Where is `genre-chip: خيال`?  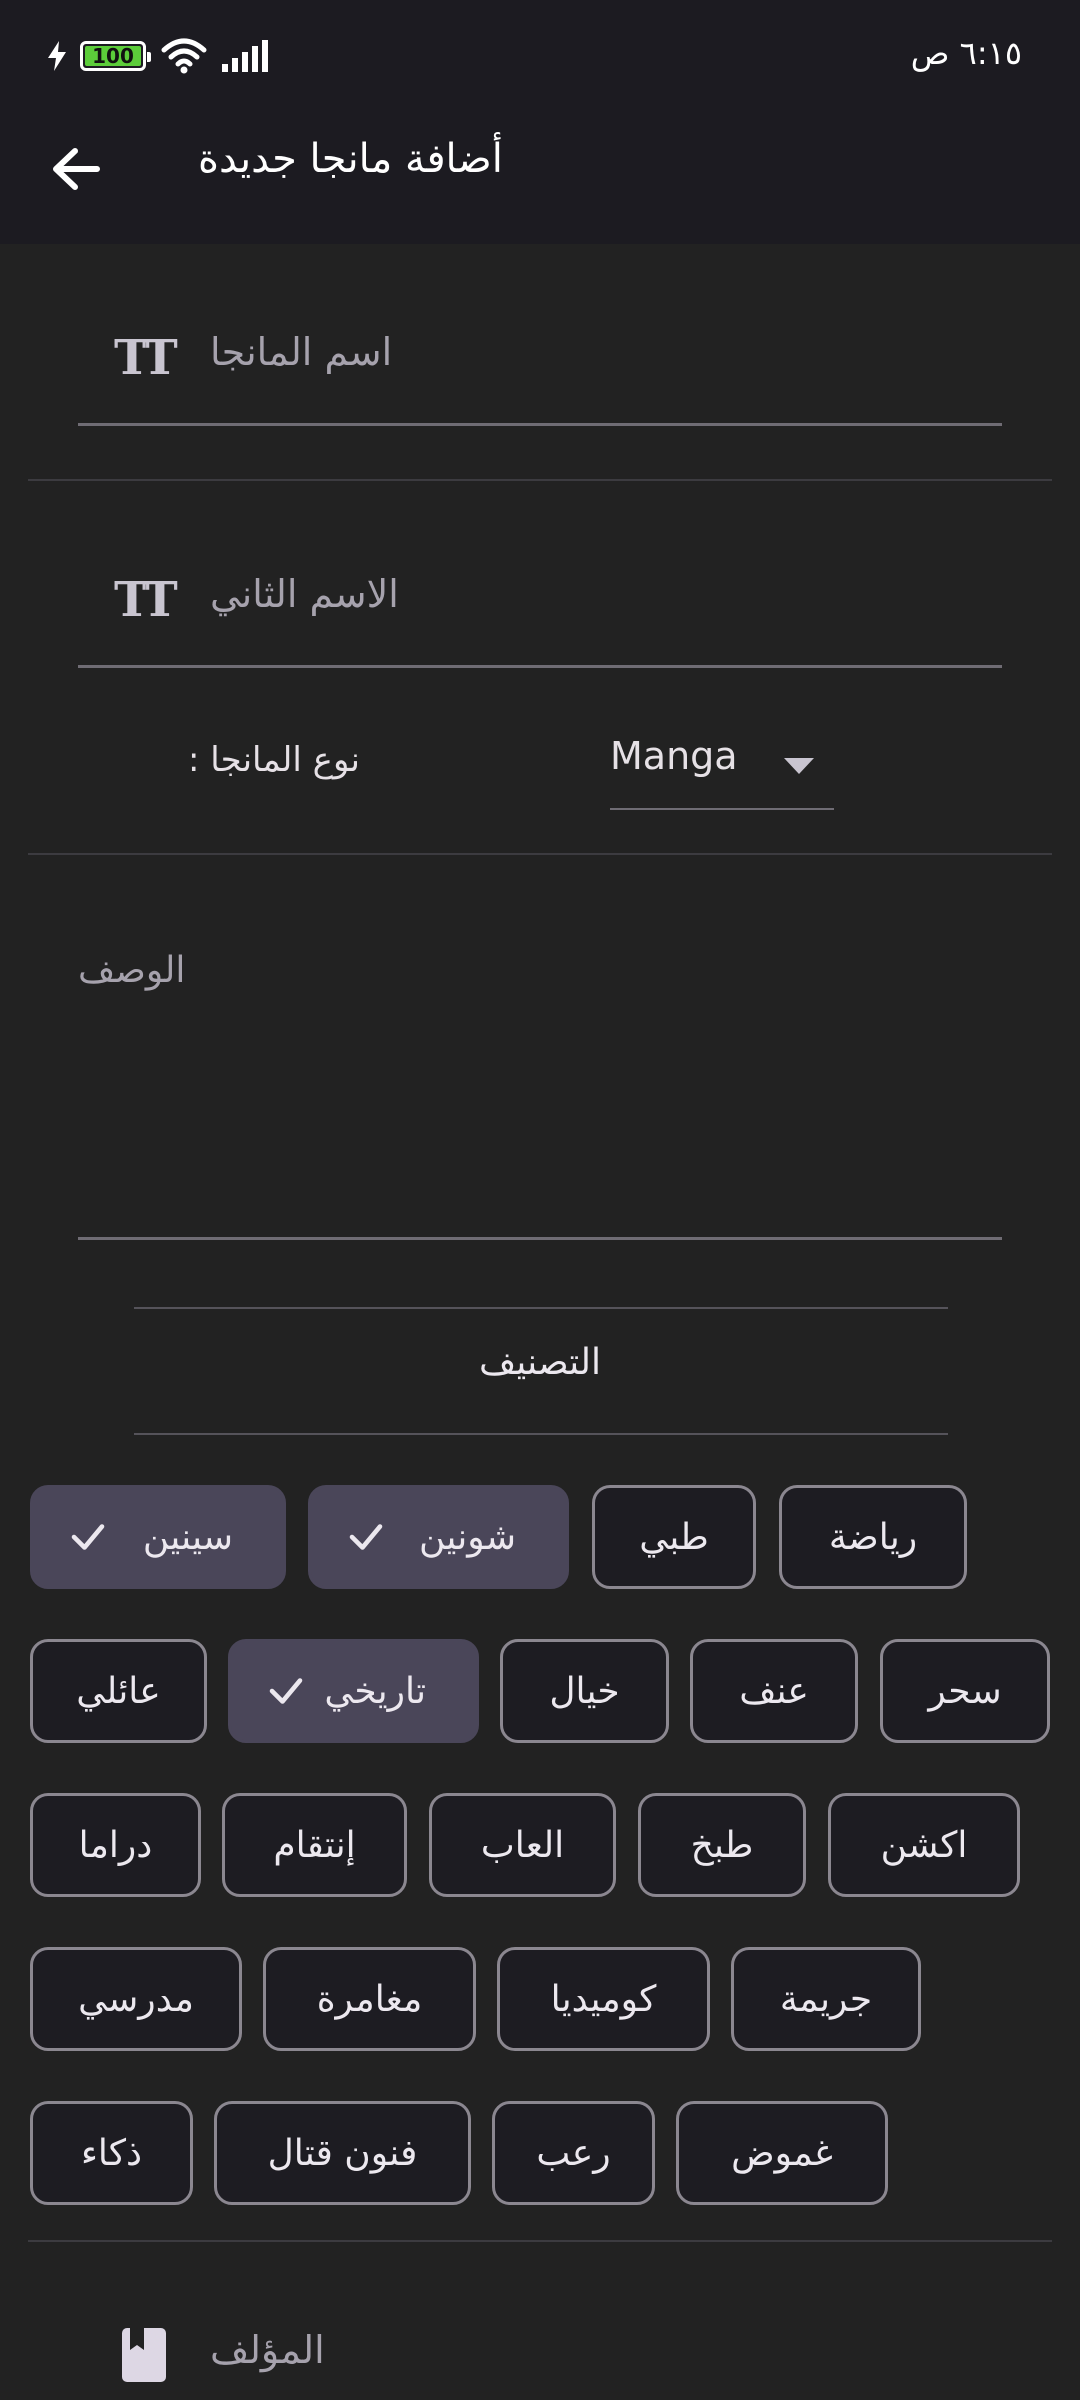 genre-chip: خيال is located at coordinates (584, 1691).